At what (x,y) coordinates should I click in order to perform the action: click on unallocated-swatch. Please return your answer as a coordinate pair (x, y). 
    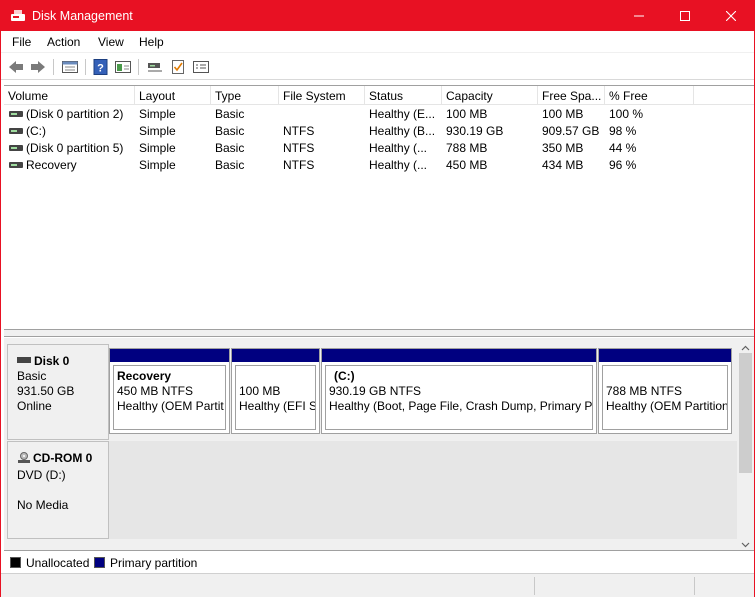
    Looking at the image, I should click on (15, 562).